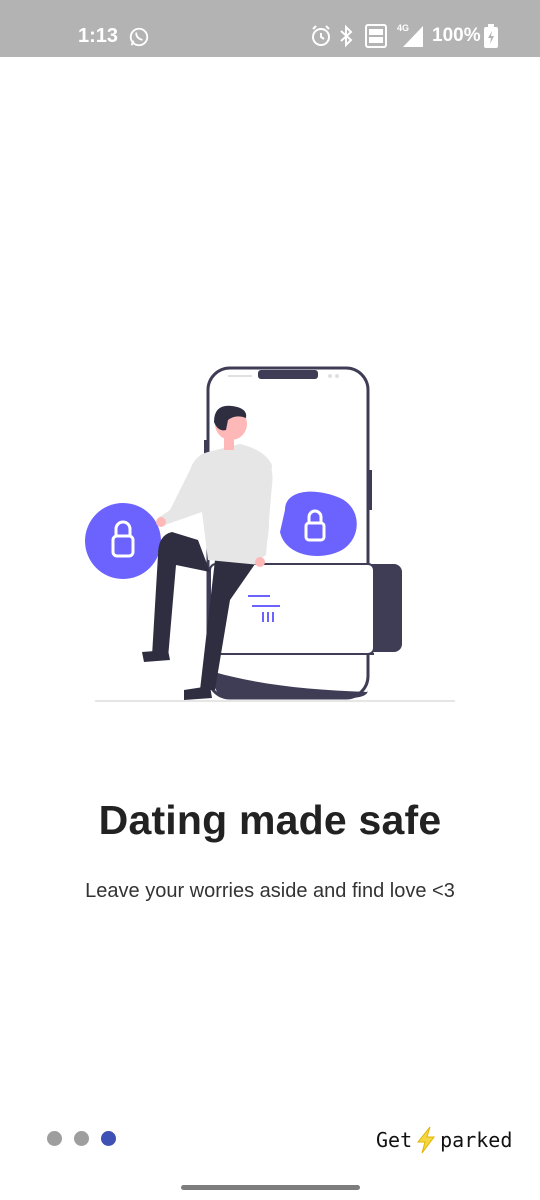 Image resolution: width=540 pixels, height=1200 pixels. Describe the element at coordinates (108, 1138) in the screenshot. I see `page-dot-3-active` at that location.